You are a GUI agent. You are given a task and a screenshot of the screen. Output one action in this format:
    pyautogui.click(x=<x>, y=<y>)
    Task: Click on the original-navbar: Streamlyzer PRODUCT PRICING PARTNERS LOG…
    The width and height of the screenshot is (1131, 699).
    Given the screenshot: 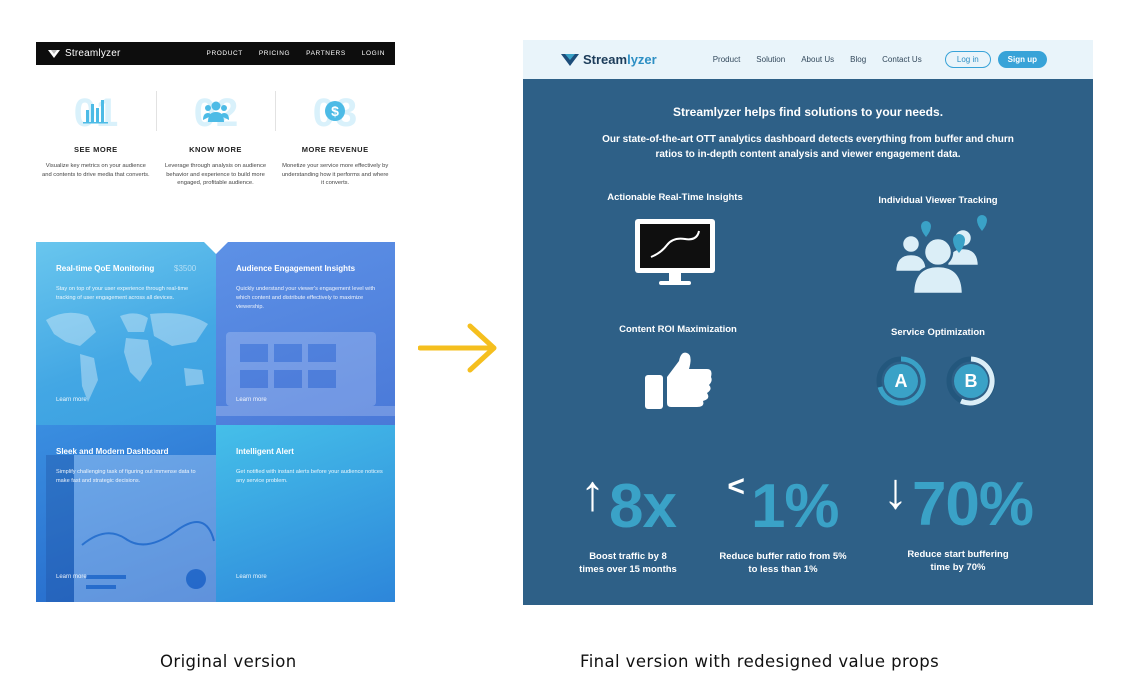 What is the action you would take?
    pyautogui.click(x=215, y=53)
    